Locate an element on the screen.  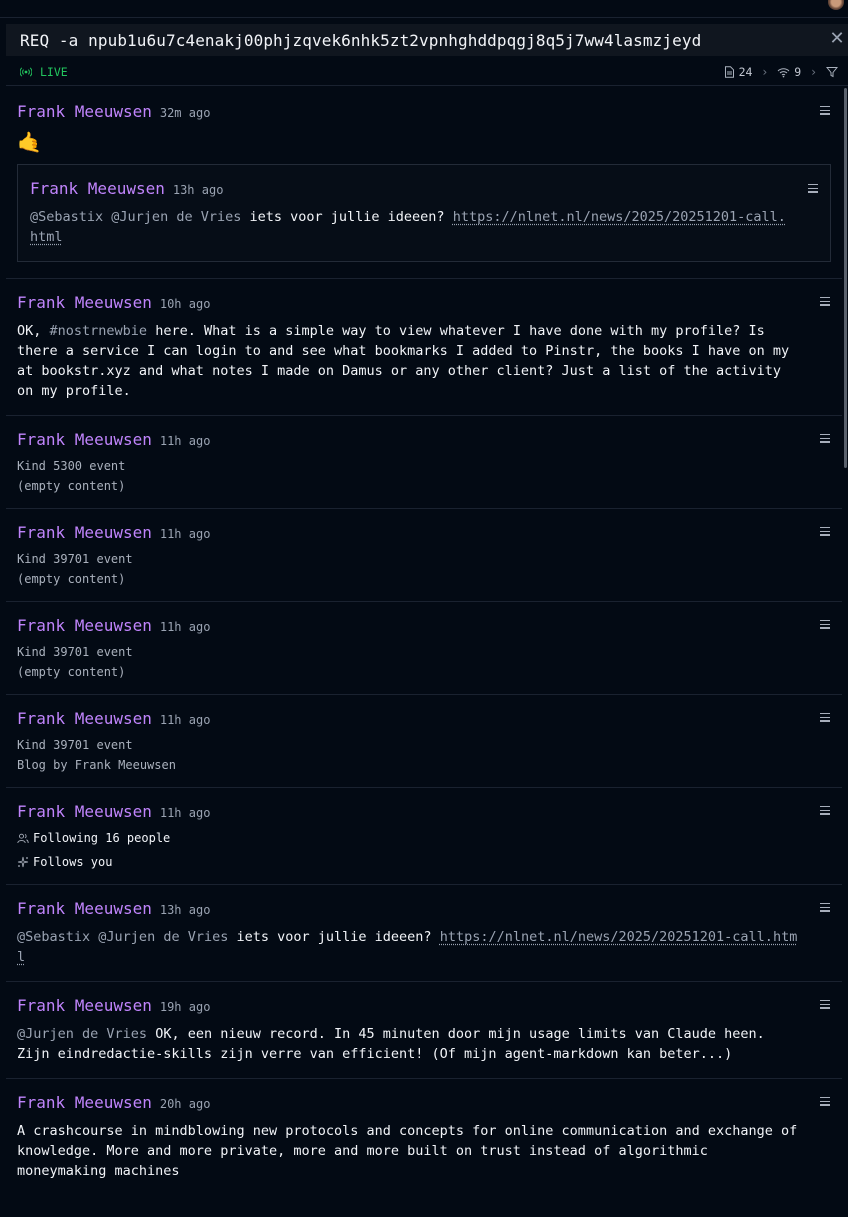
timestamp: 20h ago is located at coordinates (185, 1104).